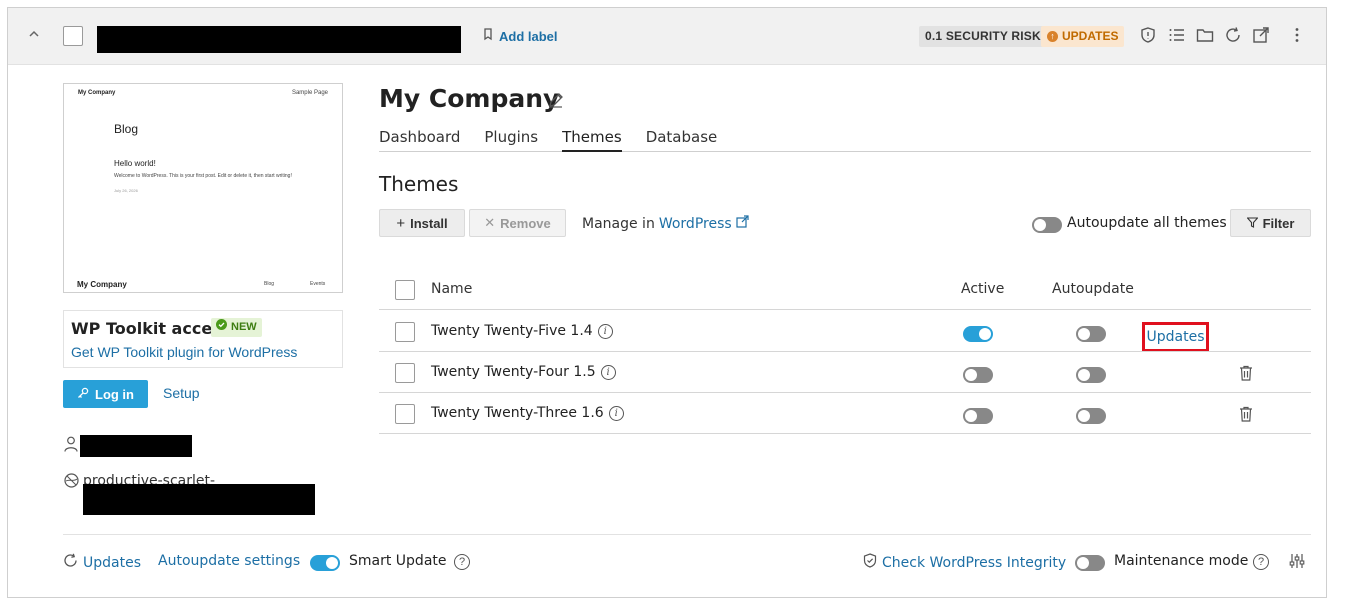 The image size is (1345, 601). Describe the element at coordinates (964, 562) in the screenshot. I see `check-integrity-link: Check WordPress Integrity` at that location.